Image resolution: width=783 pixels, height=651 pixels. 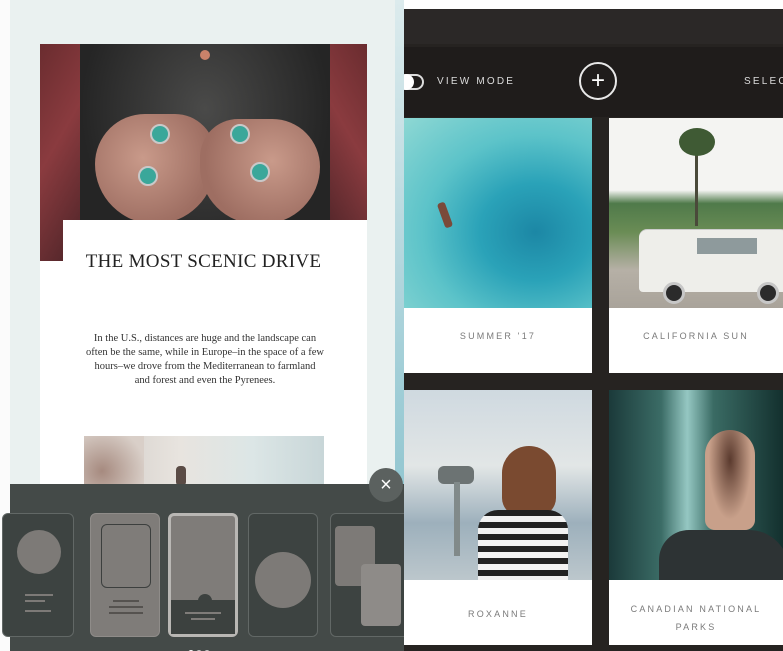 I want to click on template-stacked, so click(x=367, y=575).